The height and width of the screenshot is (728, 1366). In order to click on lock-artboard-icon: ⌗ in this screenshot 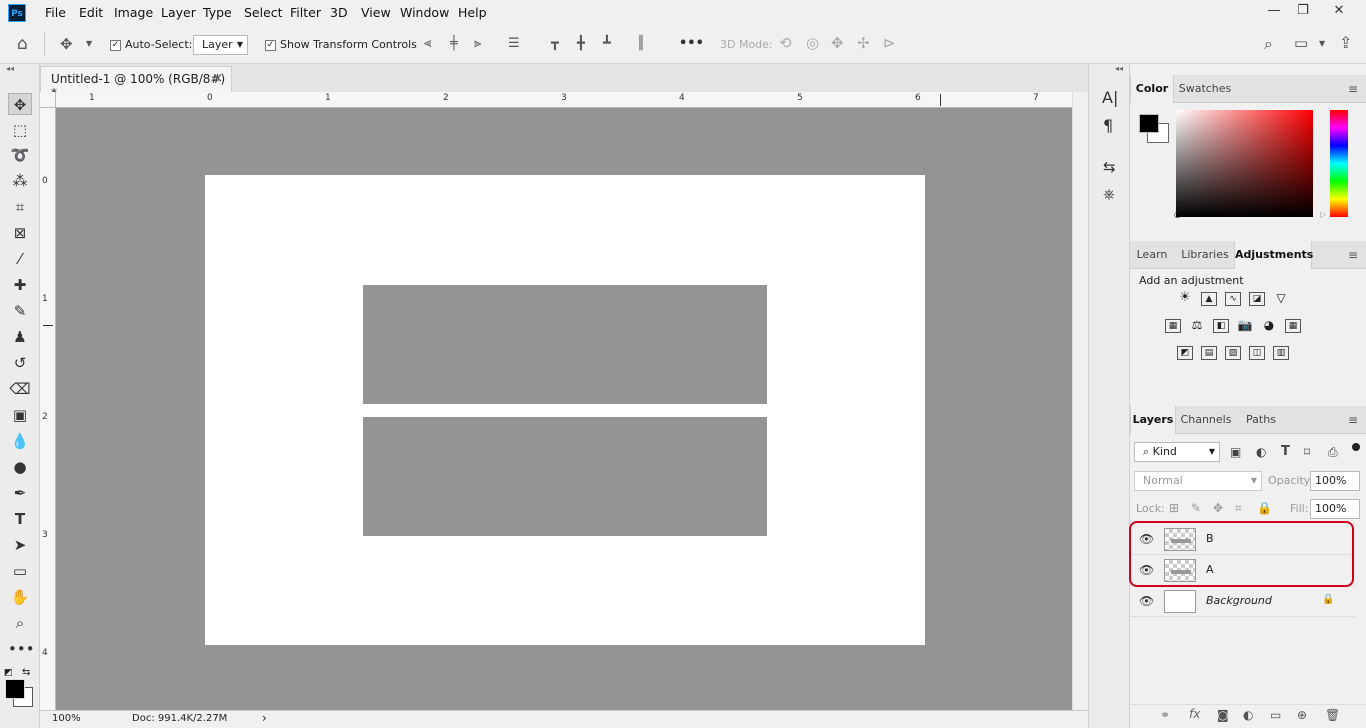, I will do `click(1238, 508)`.